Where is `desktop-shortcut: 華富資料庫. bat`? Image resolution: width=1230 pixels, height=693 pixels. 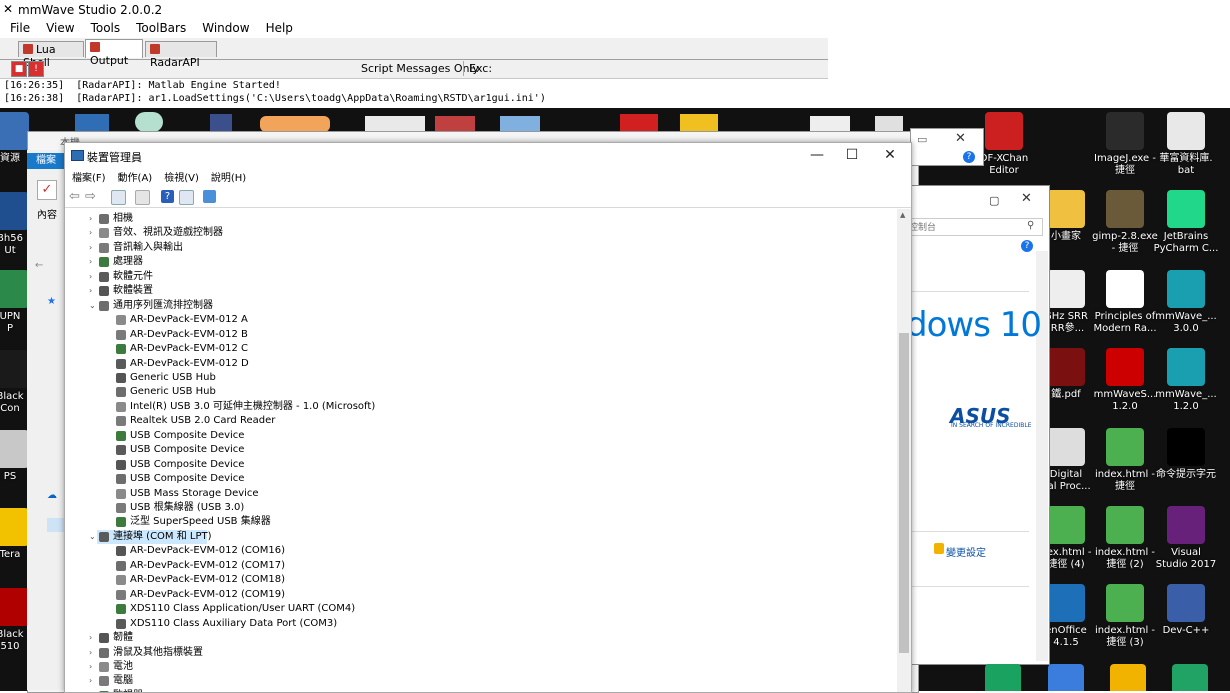 desktop-shortcut: 華富資料庫. bat is located at coordinates (1186, 144).